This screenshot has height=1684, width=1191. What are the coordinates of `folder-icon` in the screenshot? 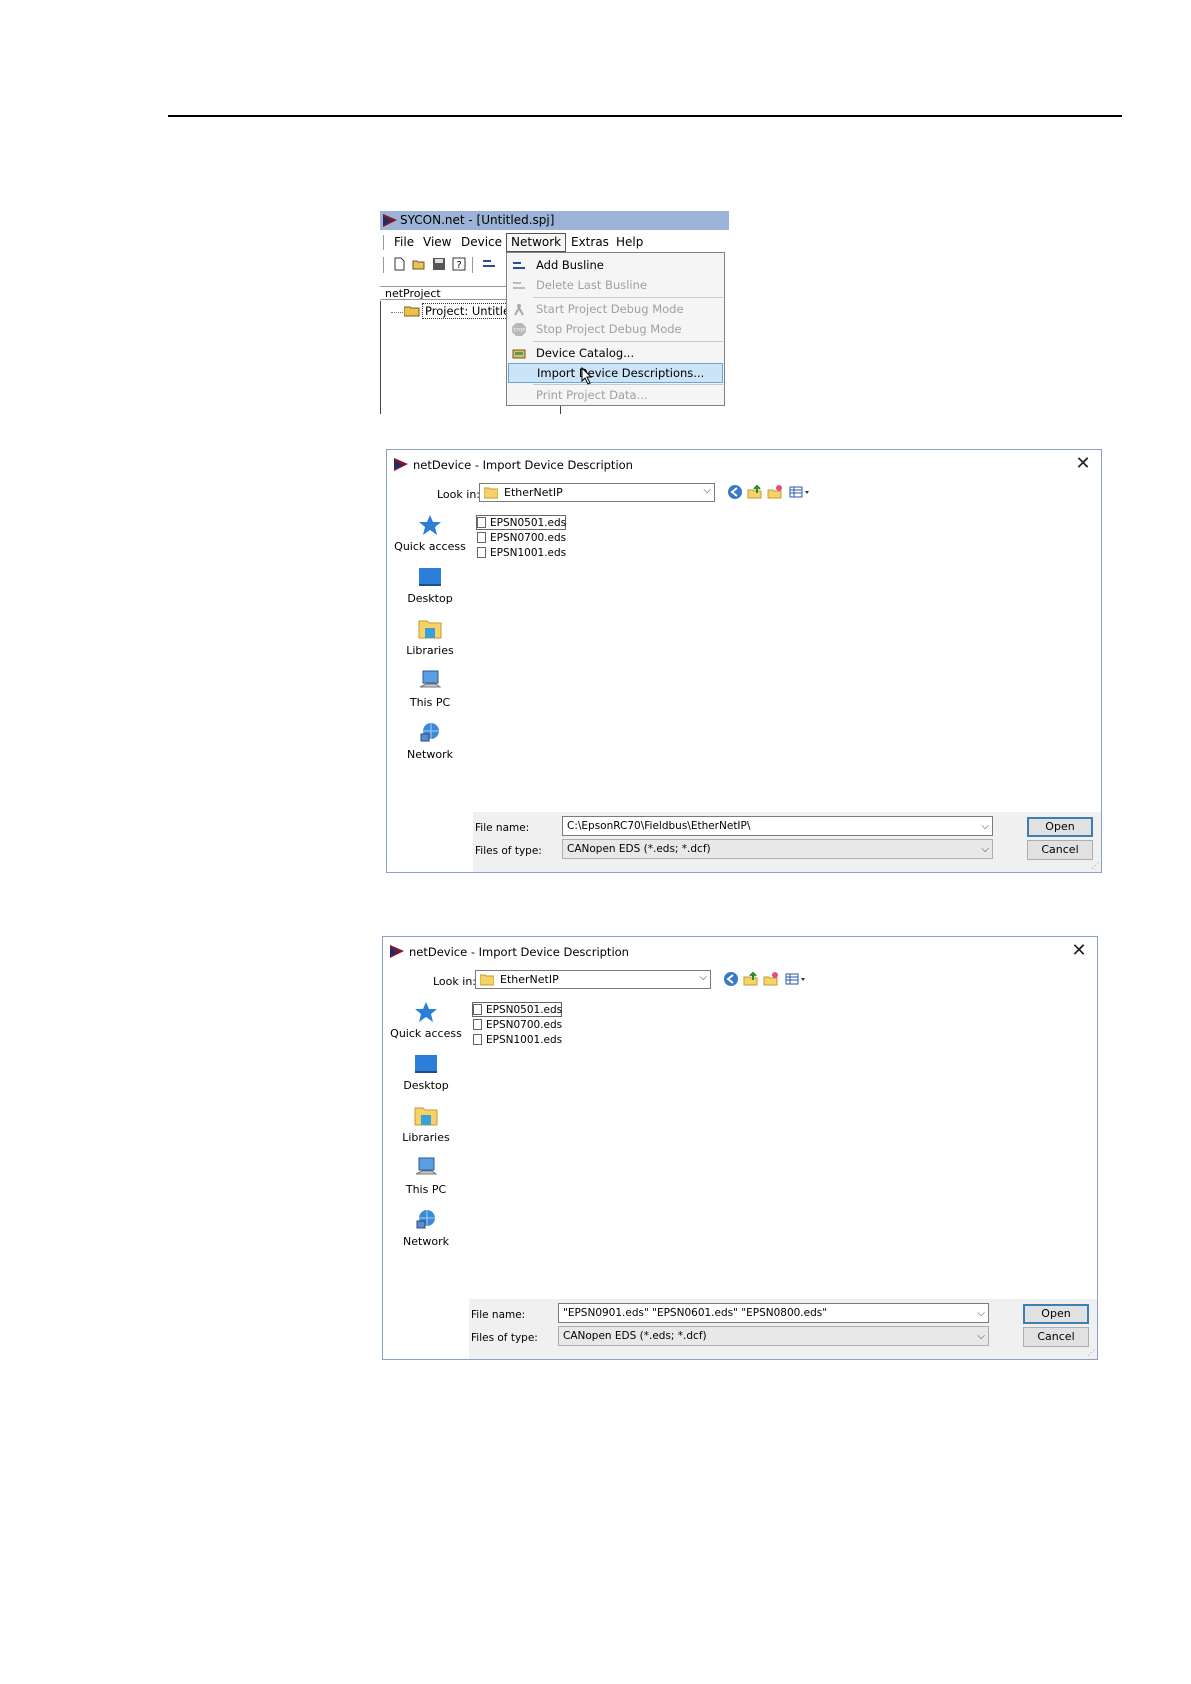 It's located at (487, 980).